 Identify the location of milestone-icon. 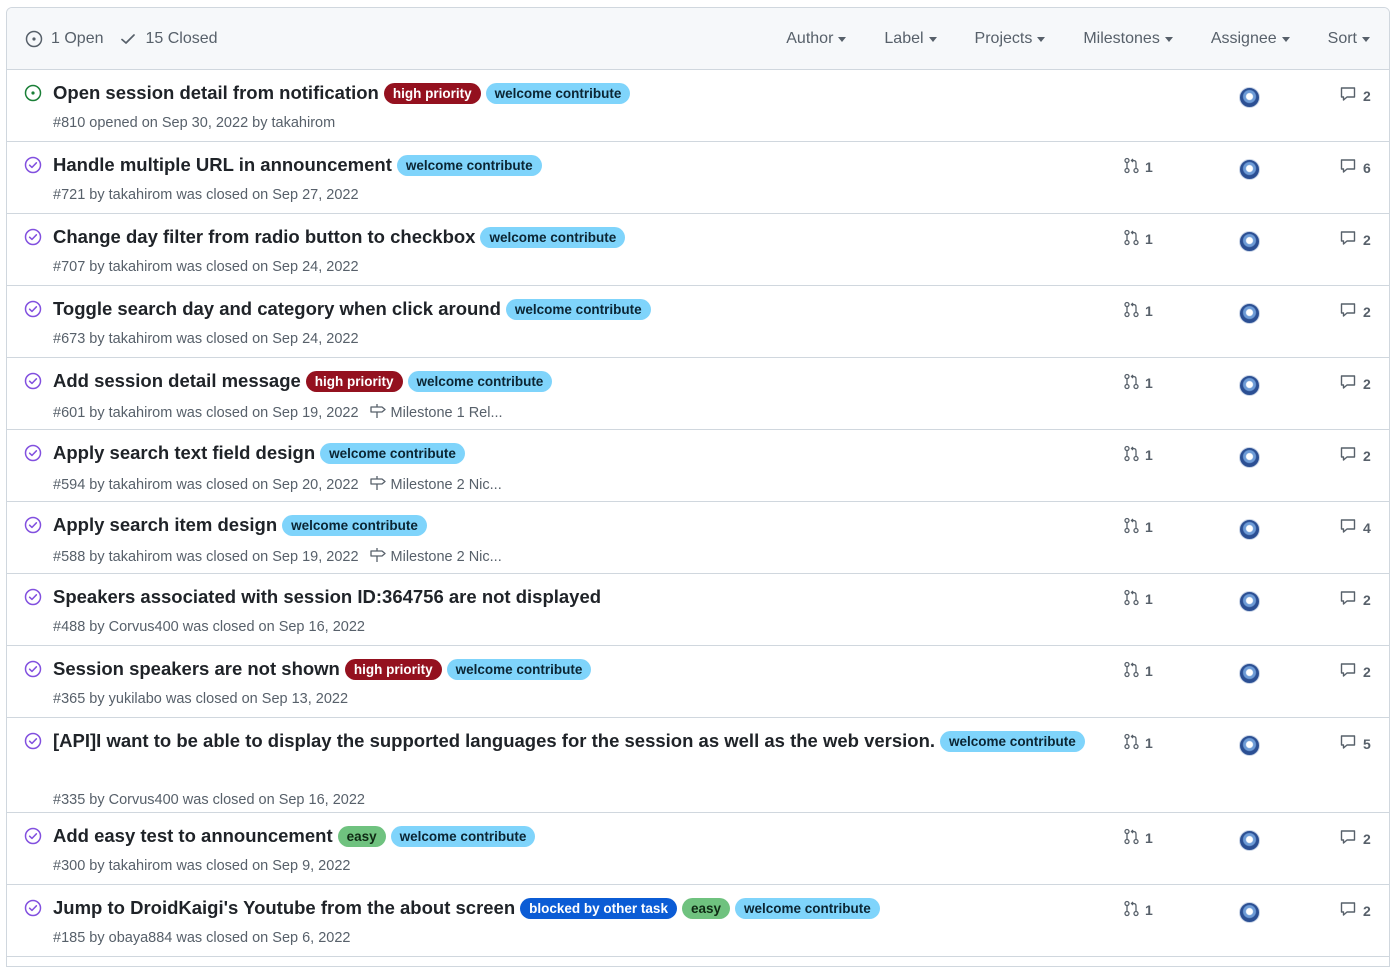
(378, 557).